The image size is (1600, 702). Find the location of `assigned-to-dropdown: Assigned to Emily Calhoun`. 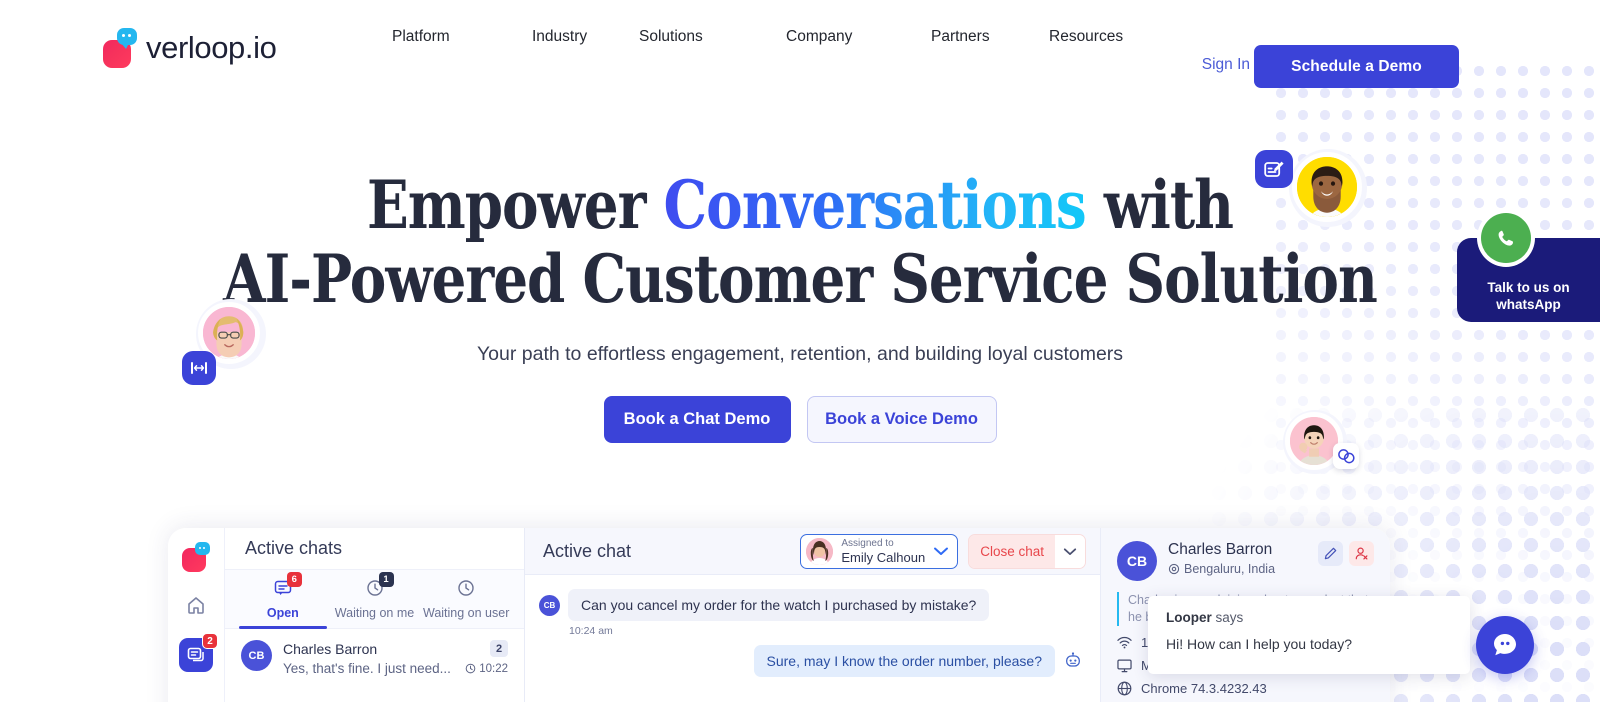

assigned-to-dropdown: Assigned to Emily Calhoun is located at coordinates (879, 551).